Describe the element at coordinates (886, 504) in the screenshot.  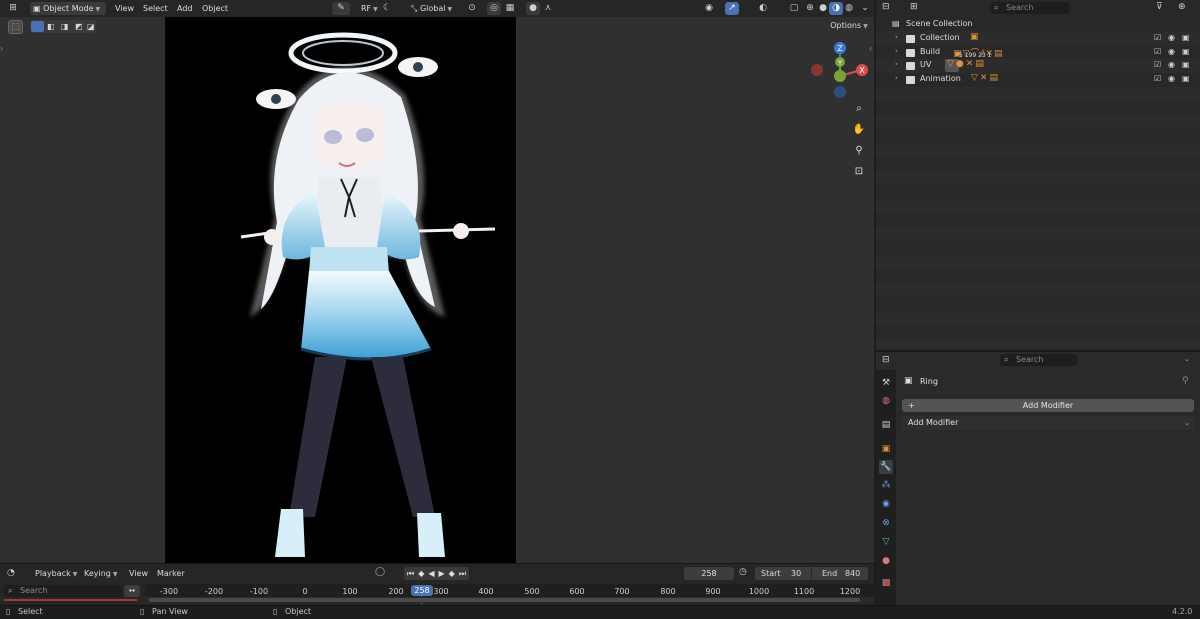
I see `physics-tab-icon: ◉` at that location.